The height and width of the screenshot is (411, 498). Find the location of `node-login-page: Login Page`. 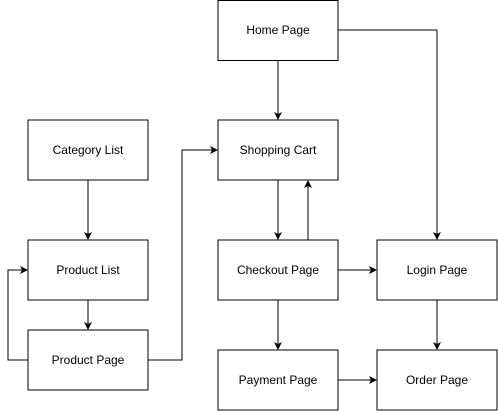

node-login-page: Login Page is located at coordinates (437, 270).